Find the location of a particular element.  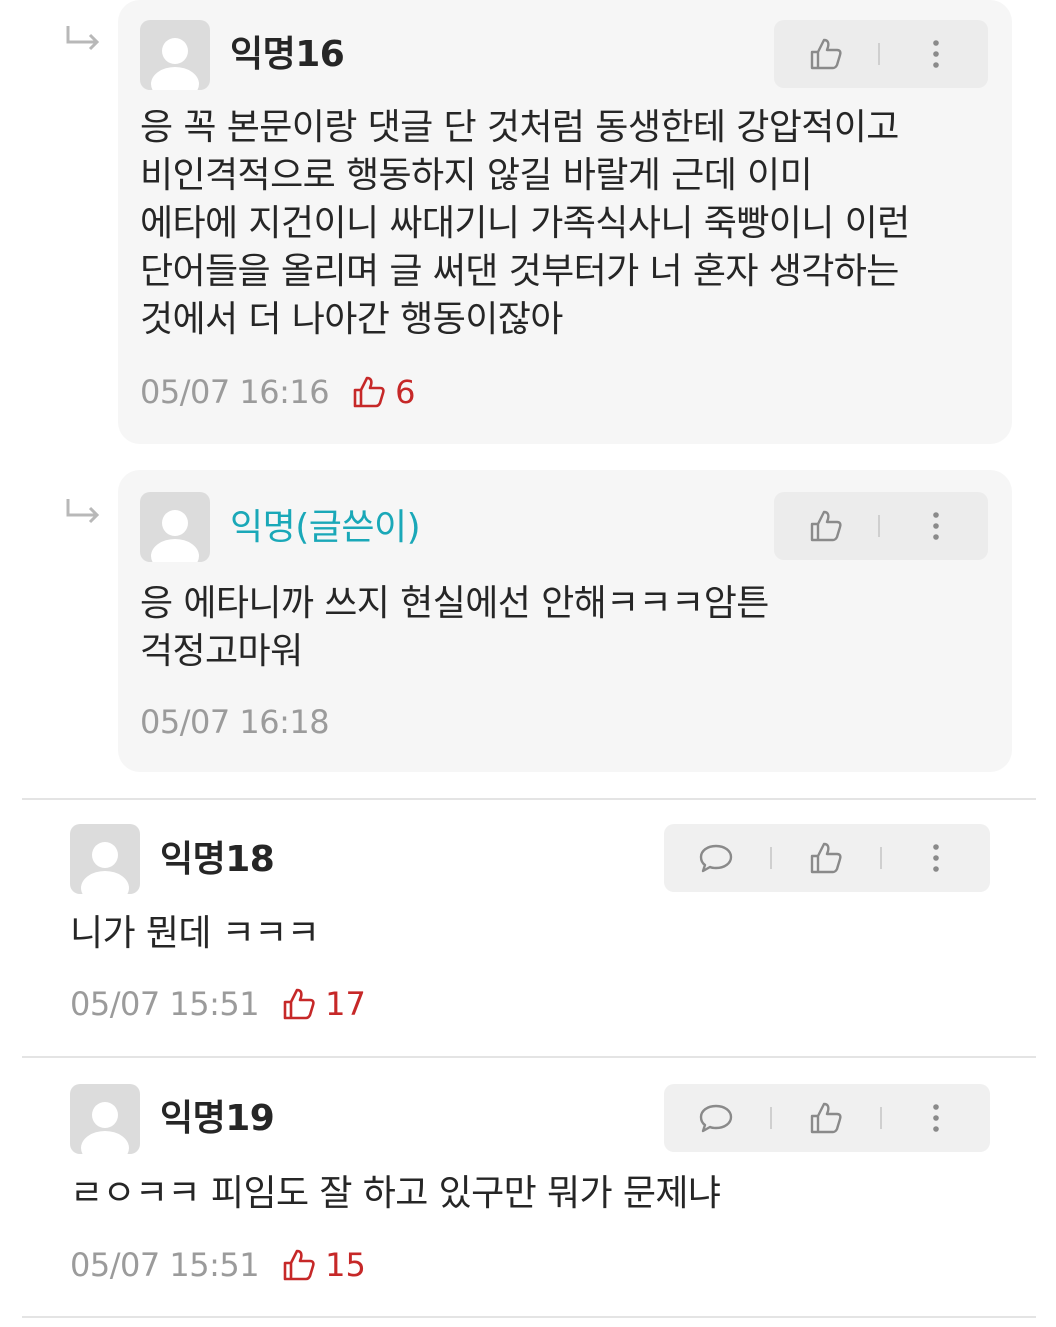

author-name: 익명(글쓴이) is located at coordinates (325, 527).